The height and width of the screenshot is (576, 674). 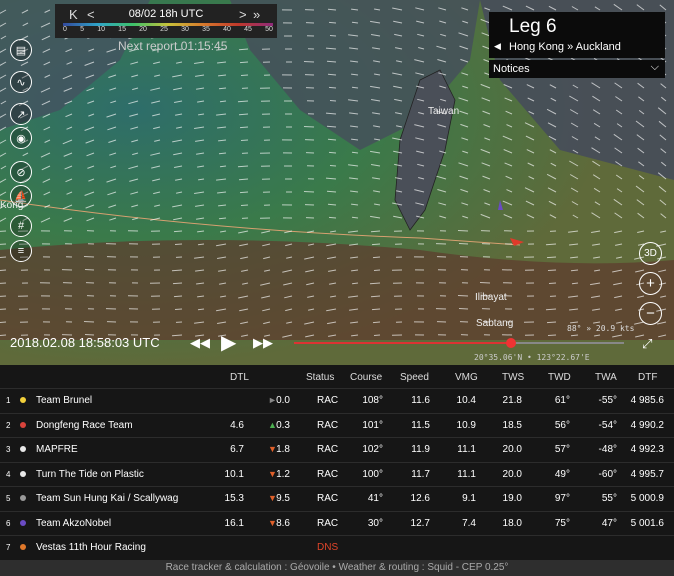 What do you see at coordinates (650, 253) in the screenshot?
I see `view-3d-button: 3D` at bounding box center [650, 253].